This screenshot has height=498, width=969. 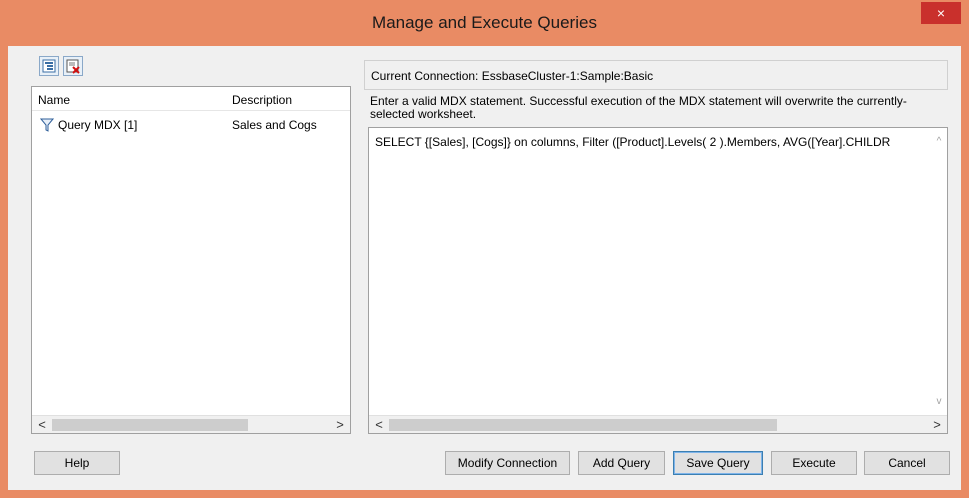 What do you see at coordinates (939, 402) in the screenshot?
I see `scroll-down-arrow-icon: v` at bounding box center [939, 402].